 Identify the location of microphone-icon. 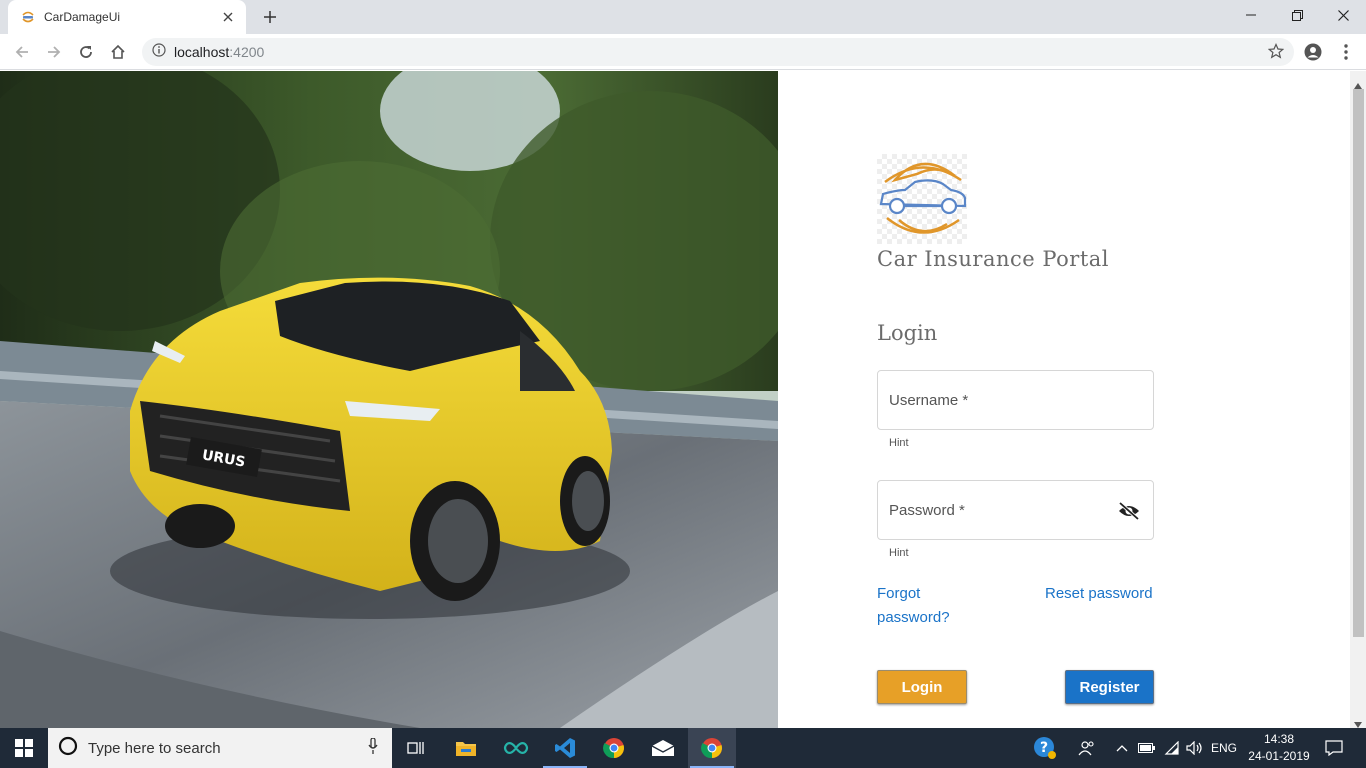
(373, 747).